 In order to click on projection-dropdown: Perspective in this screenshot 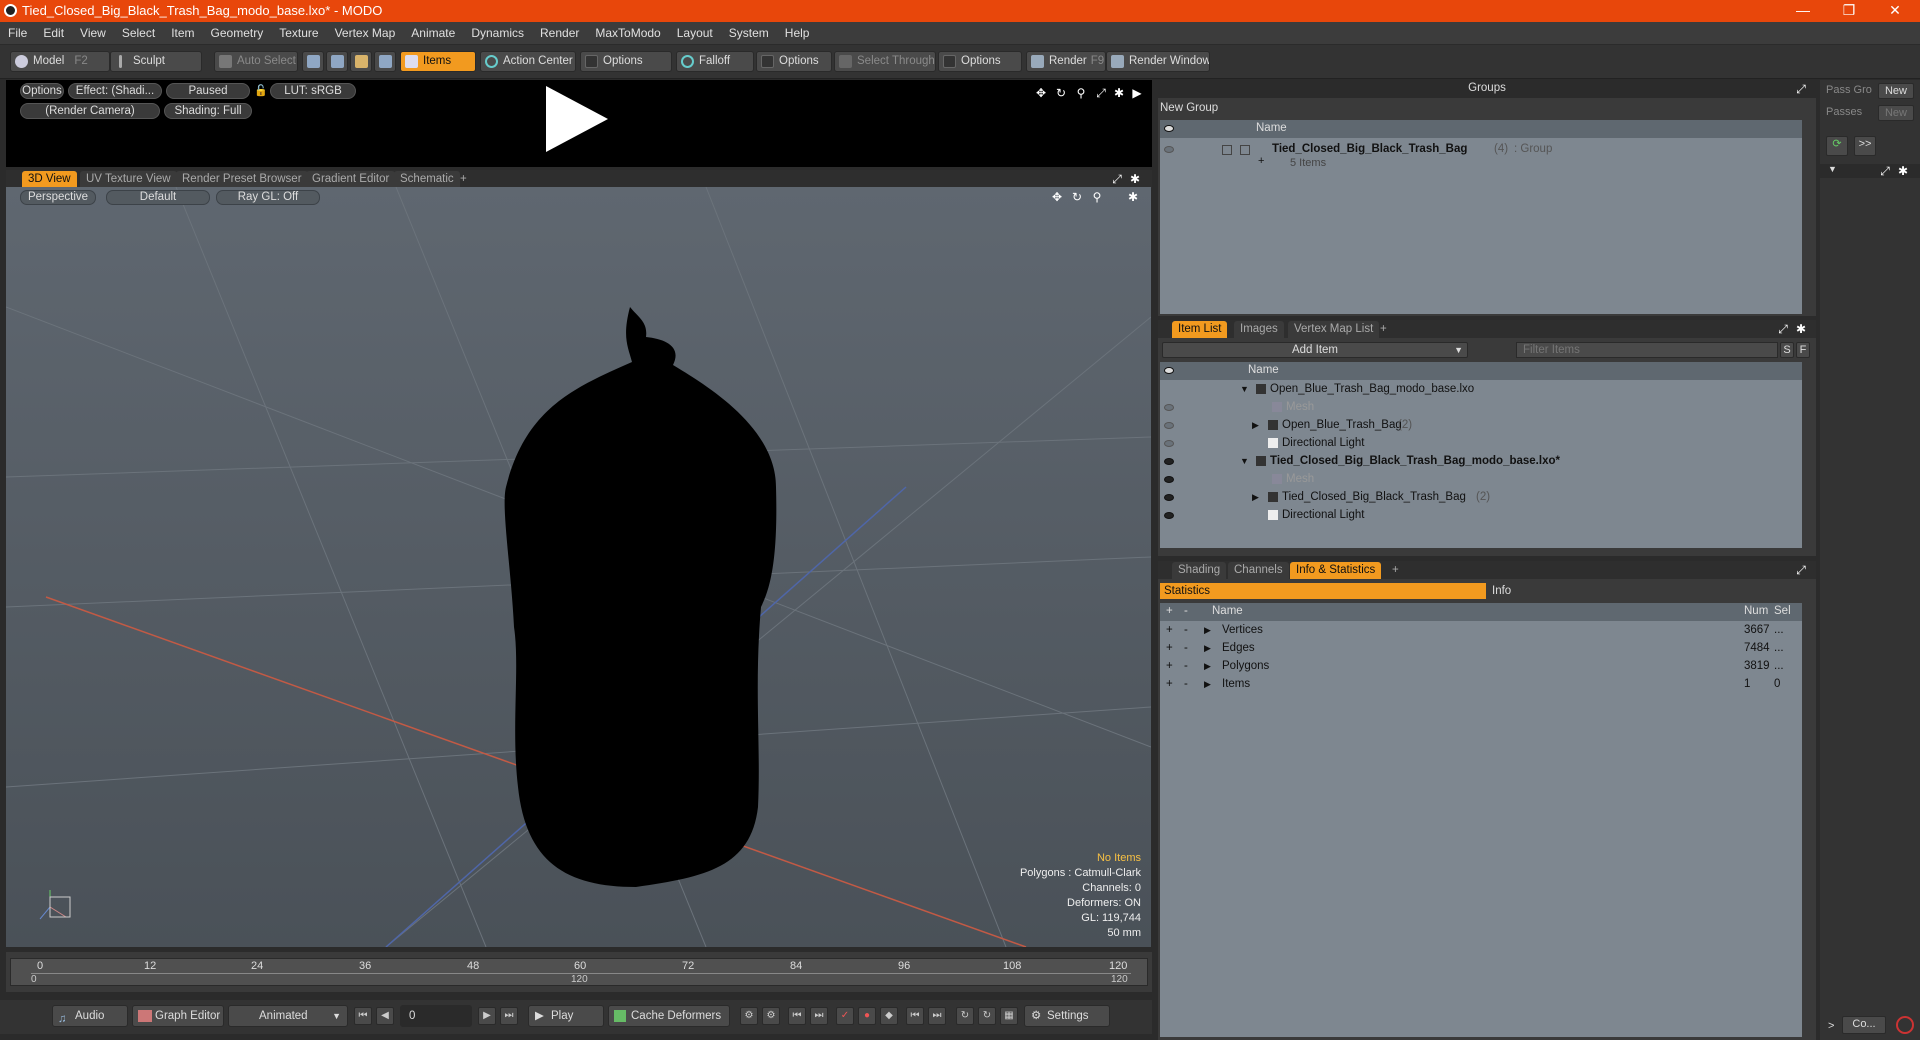, I will do `click(58, 197)`.